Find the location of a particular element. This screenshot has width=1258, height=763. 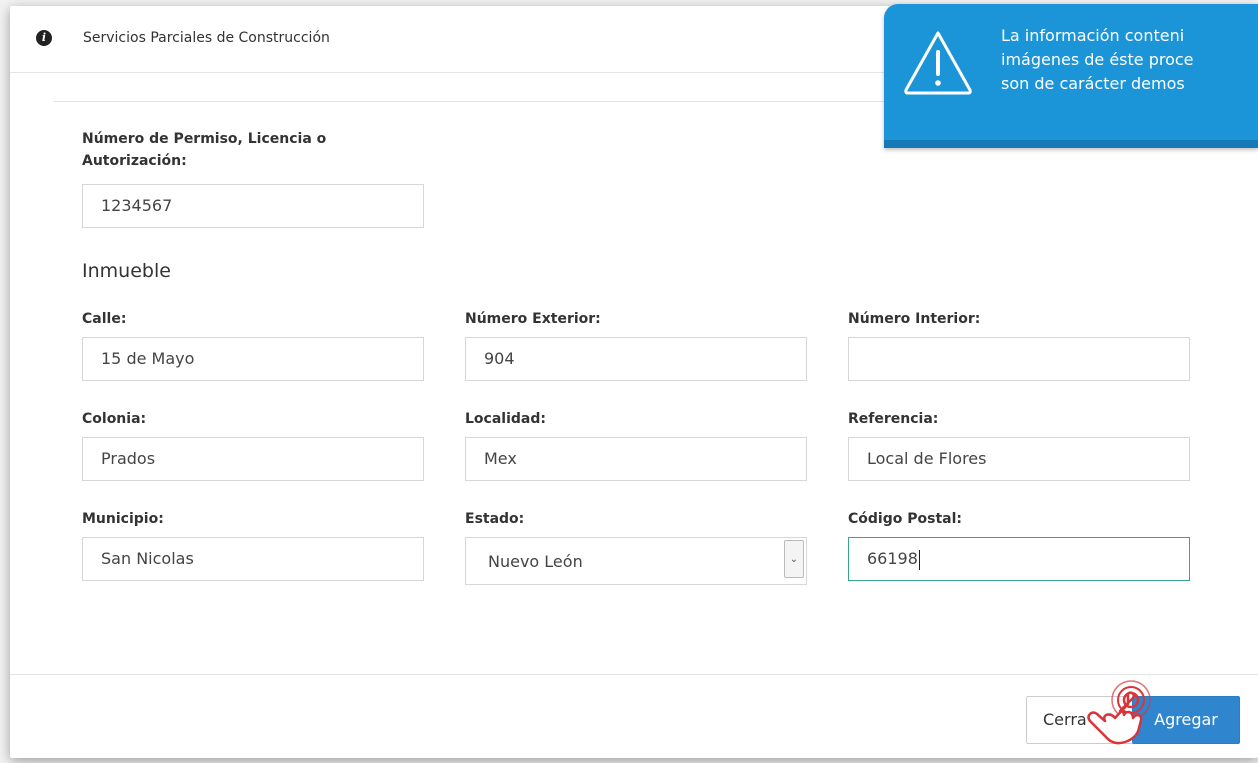

estado-select-value: Nuevo León is located at coordinates (535, 561).